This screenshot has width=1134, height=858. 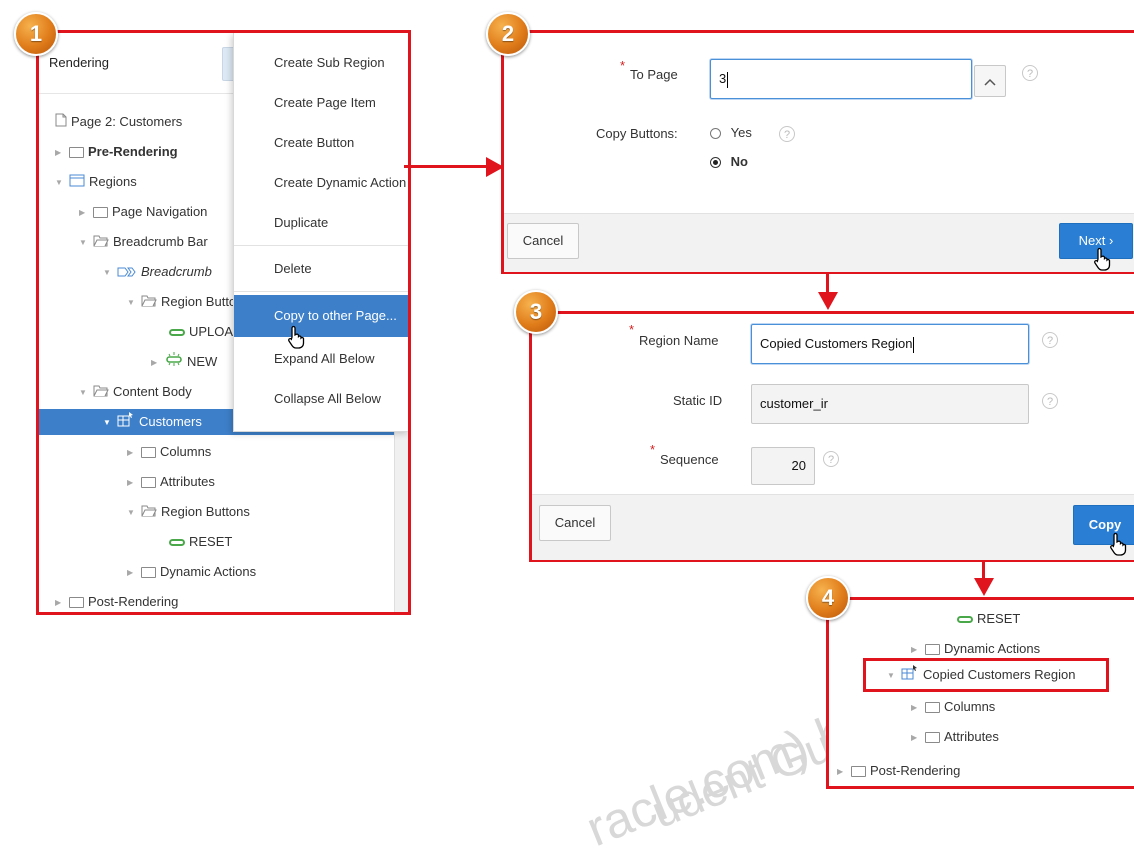 What do you see at coordinates (783, 466) in the screenshot?
I see `sequence-input: 20` at bounding box center [783, 466].